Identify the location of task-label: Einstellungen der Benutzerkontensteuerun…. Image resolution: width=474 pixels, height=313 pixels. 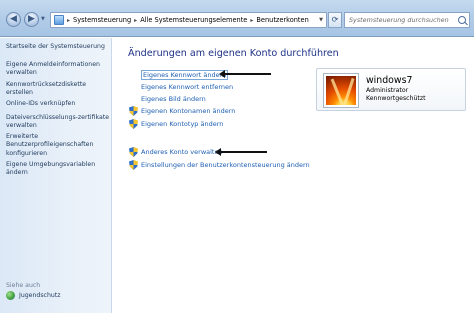
(225, 165).